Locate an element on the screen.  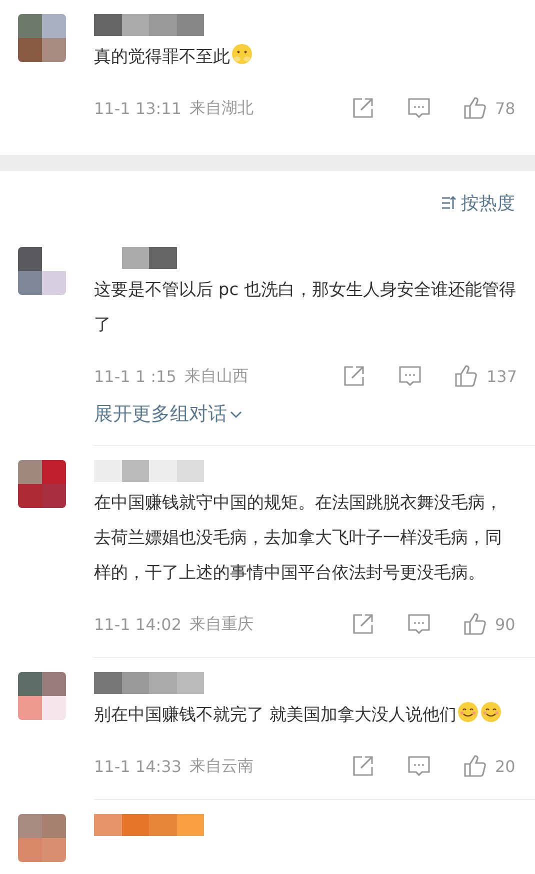
comment-time: 11-1 14:02 is located at coordinates (138, 624).